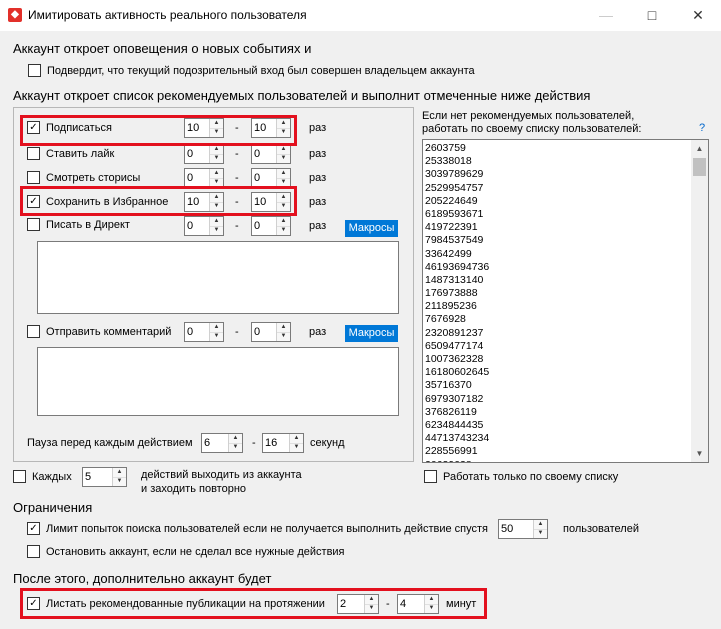 The width and height of the screenshot is (721, 629). I want to click on comment-label: Отправить комментарий, so click(109, 332).